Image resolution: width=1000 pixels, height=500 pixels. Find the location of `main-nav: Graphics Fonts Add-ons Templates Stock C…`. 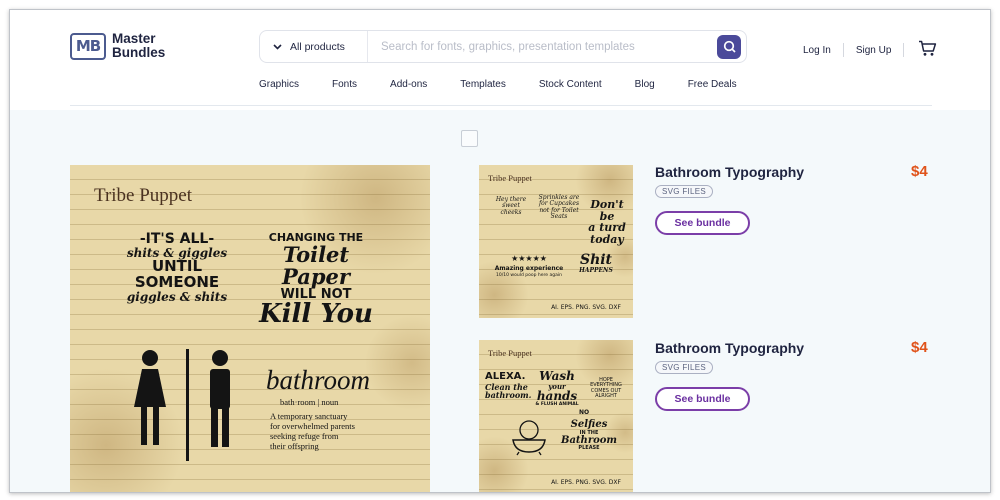

main-nav: Graphics Fonts Add-ons Templates Stock C… is located at coordinates (514, 84).